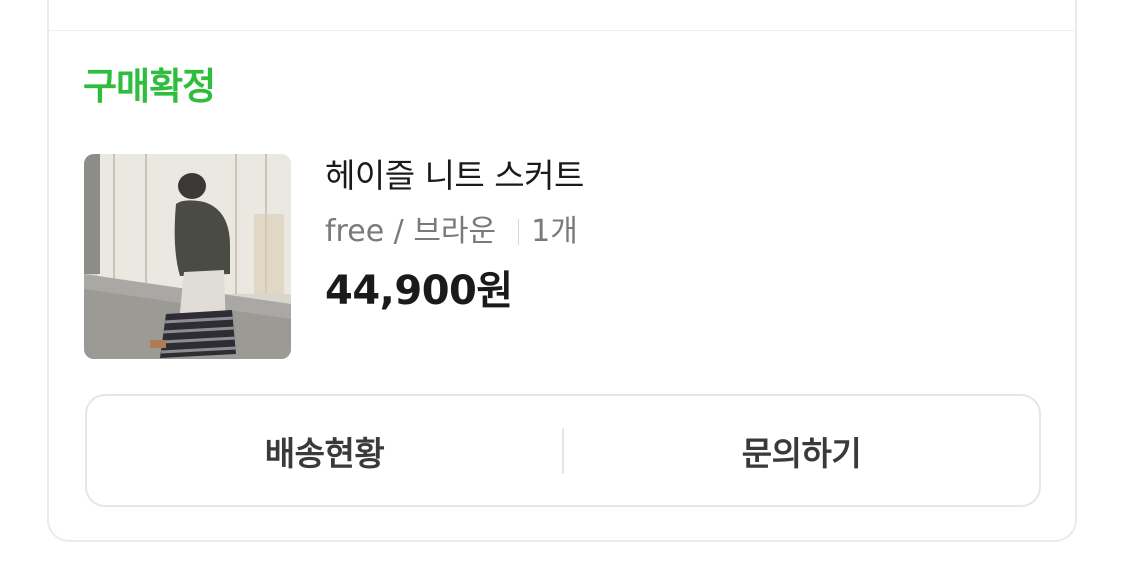 This screenshot has height=588, width=1125. I want to click on product-option-row: free / 브라운 1개, so click(451, 232).